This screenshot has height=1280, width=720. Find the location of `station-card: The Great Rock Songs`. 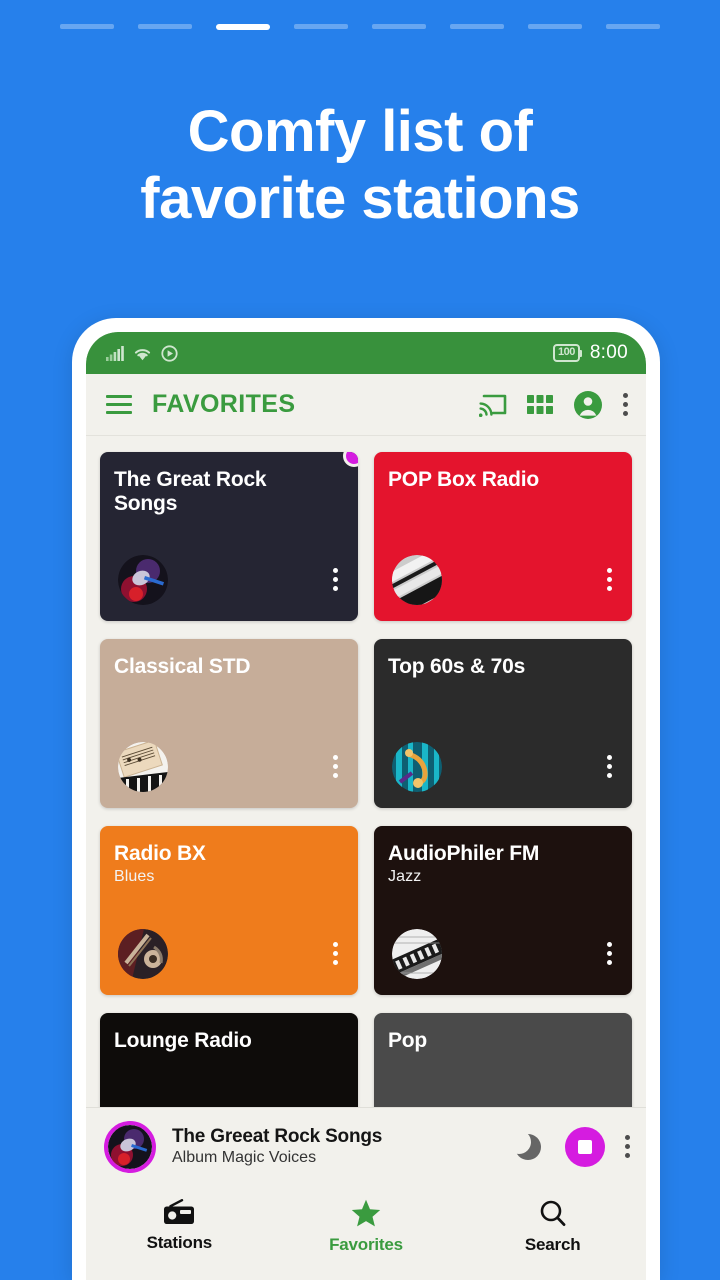

station-card: The Great Rock Songs is located at coordinates (229, 536).